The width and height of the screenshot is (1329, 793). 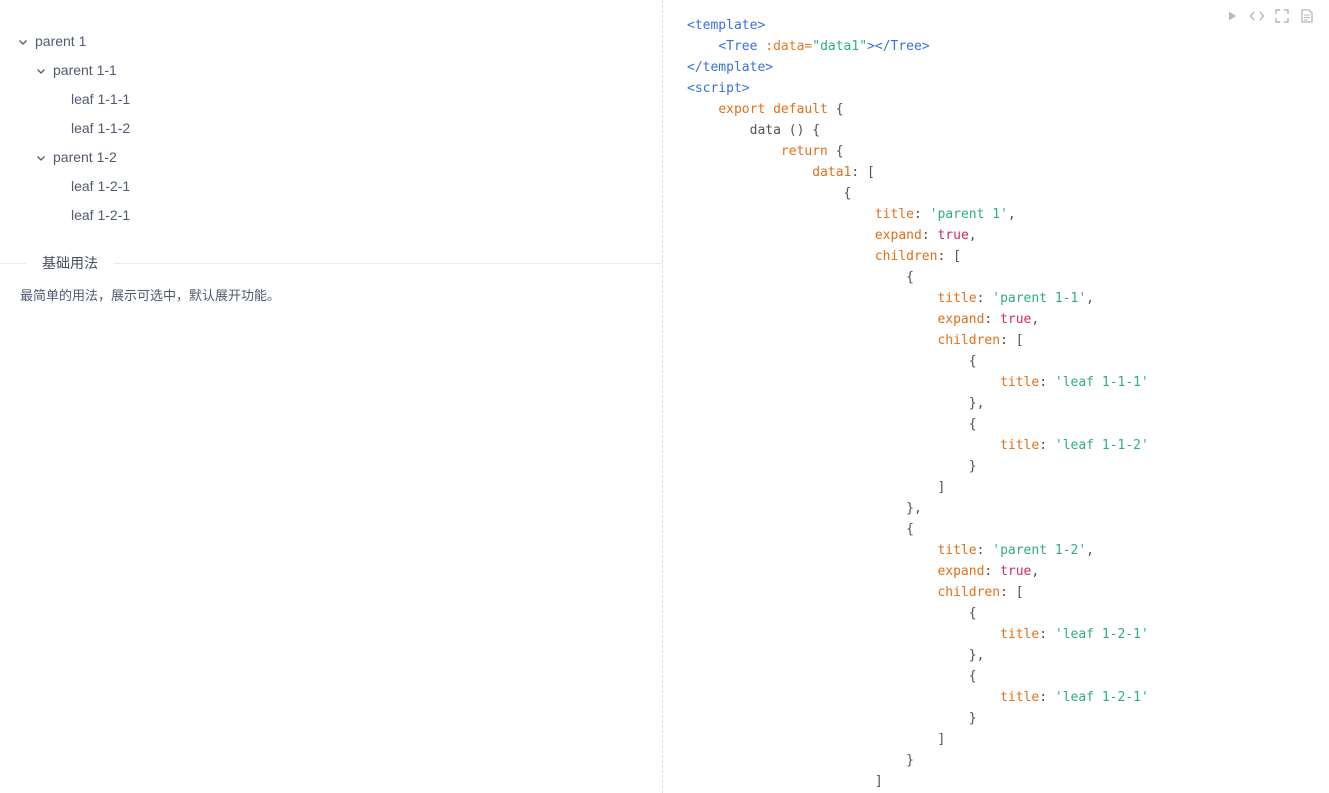 I want to click on code-token: <template>, so click(x=726, y=25).